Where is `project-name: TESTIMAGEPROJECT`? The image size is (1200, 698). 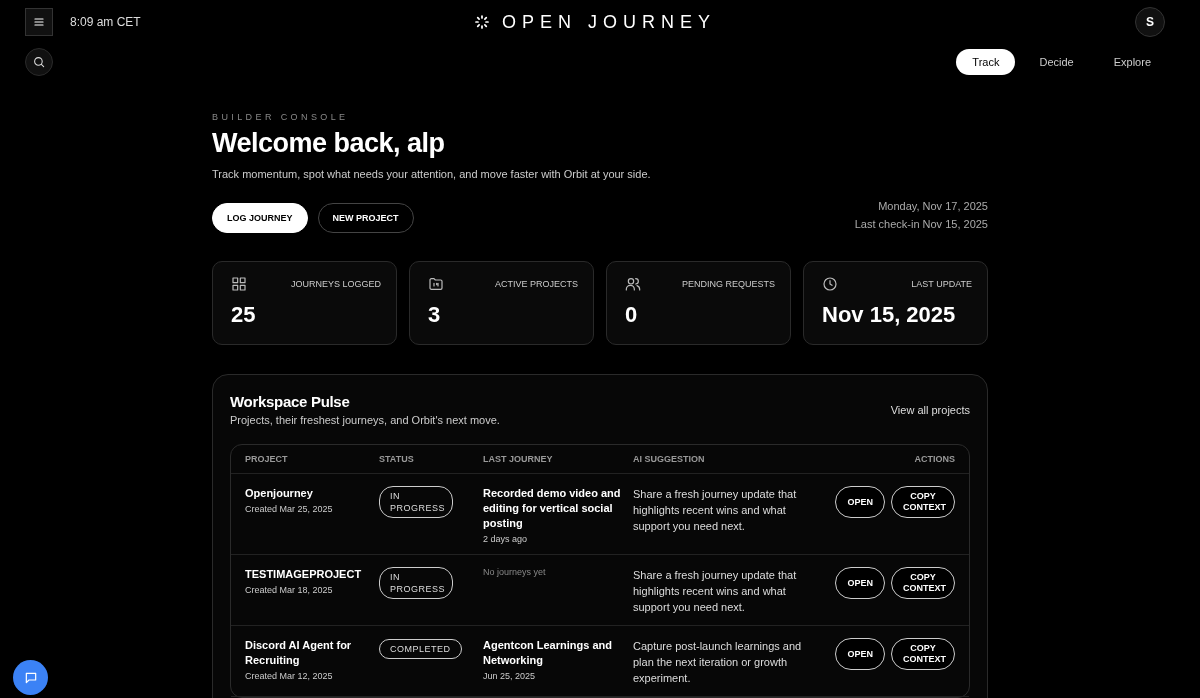 project-name: TESTIMAGEPROJECT is located at coordinates (304, 574).